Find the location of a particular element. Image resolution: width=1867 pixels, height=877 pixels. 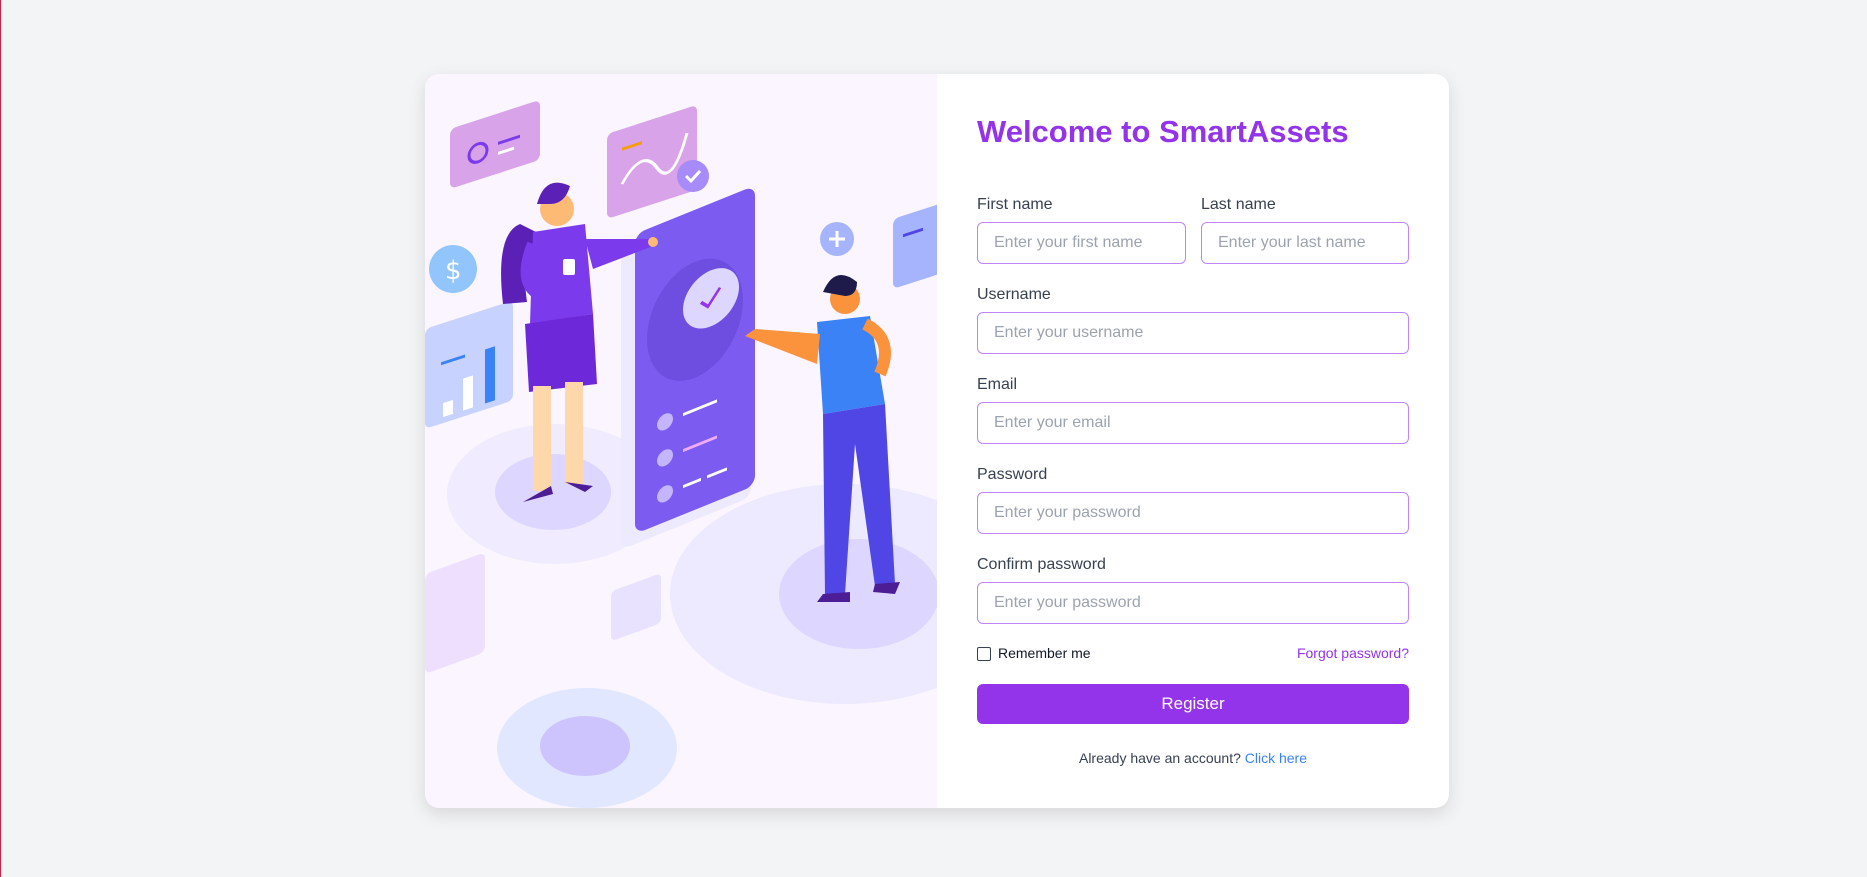

remember-me-checkbox is located at coordinates (984, 654).